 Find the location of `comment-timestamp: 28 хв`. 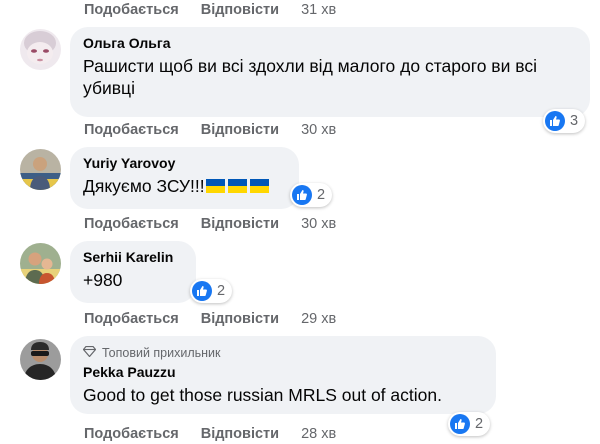

comment-timestamp: 28 хв is located at coordinates (318, 434).